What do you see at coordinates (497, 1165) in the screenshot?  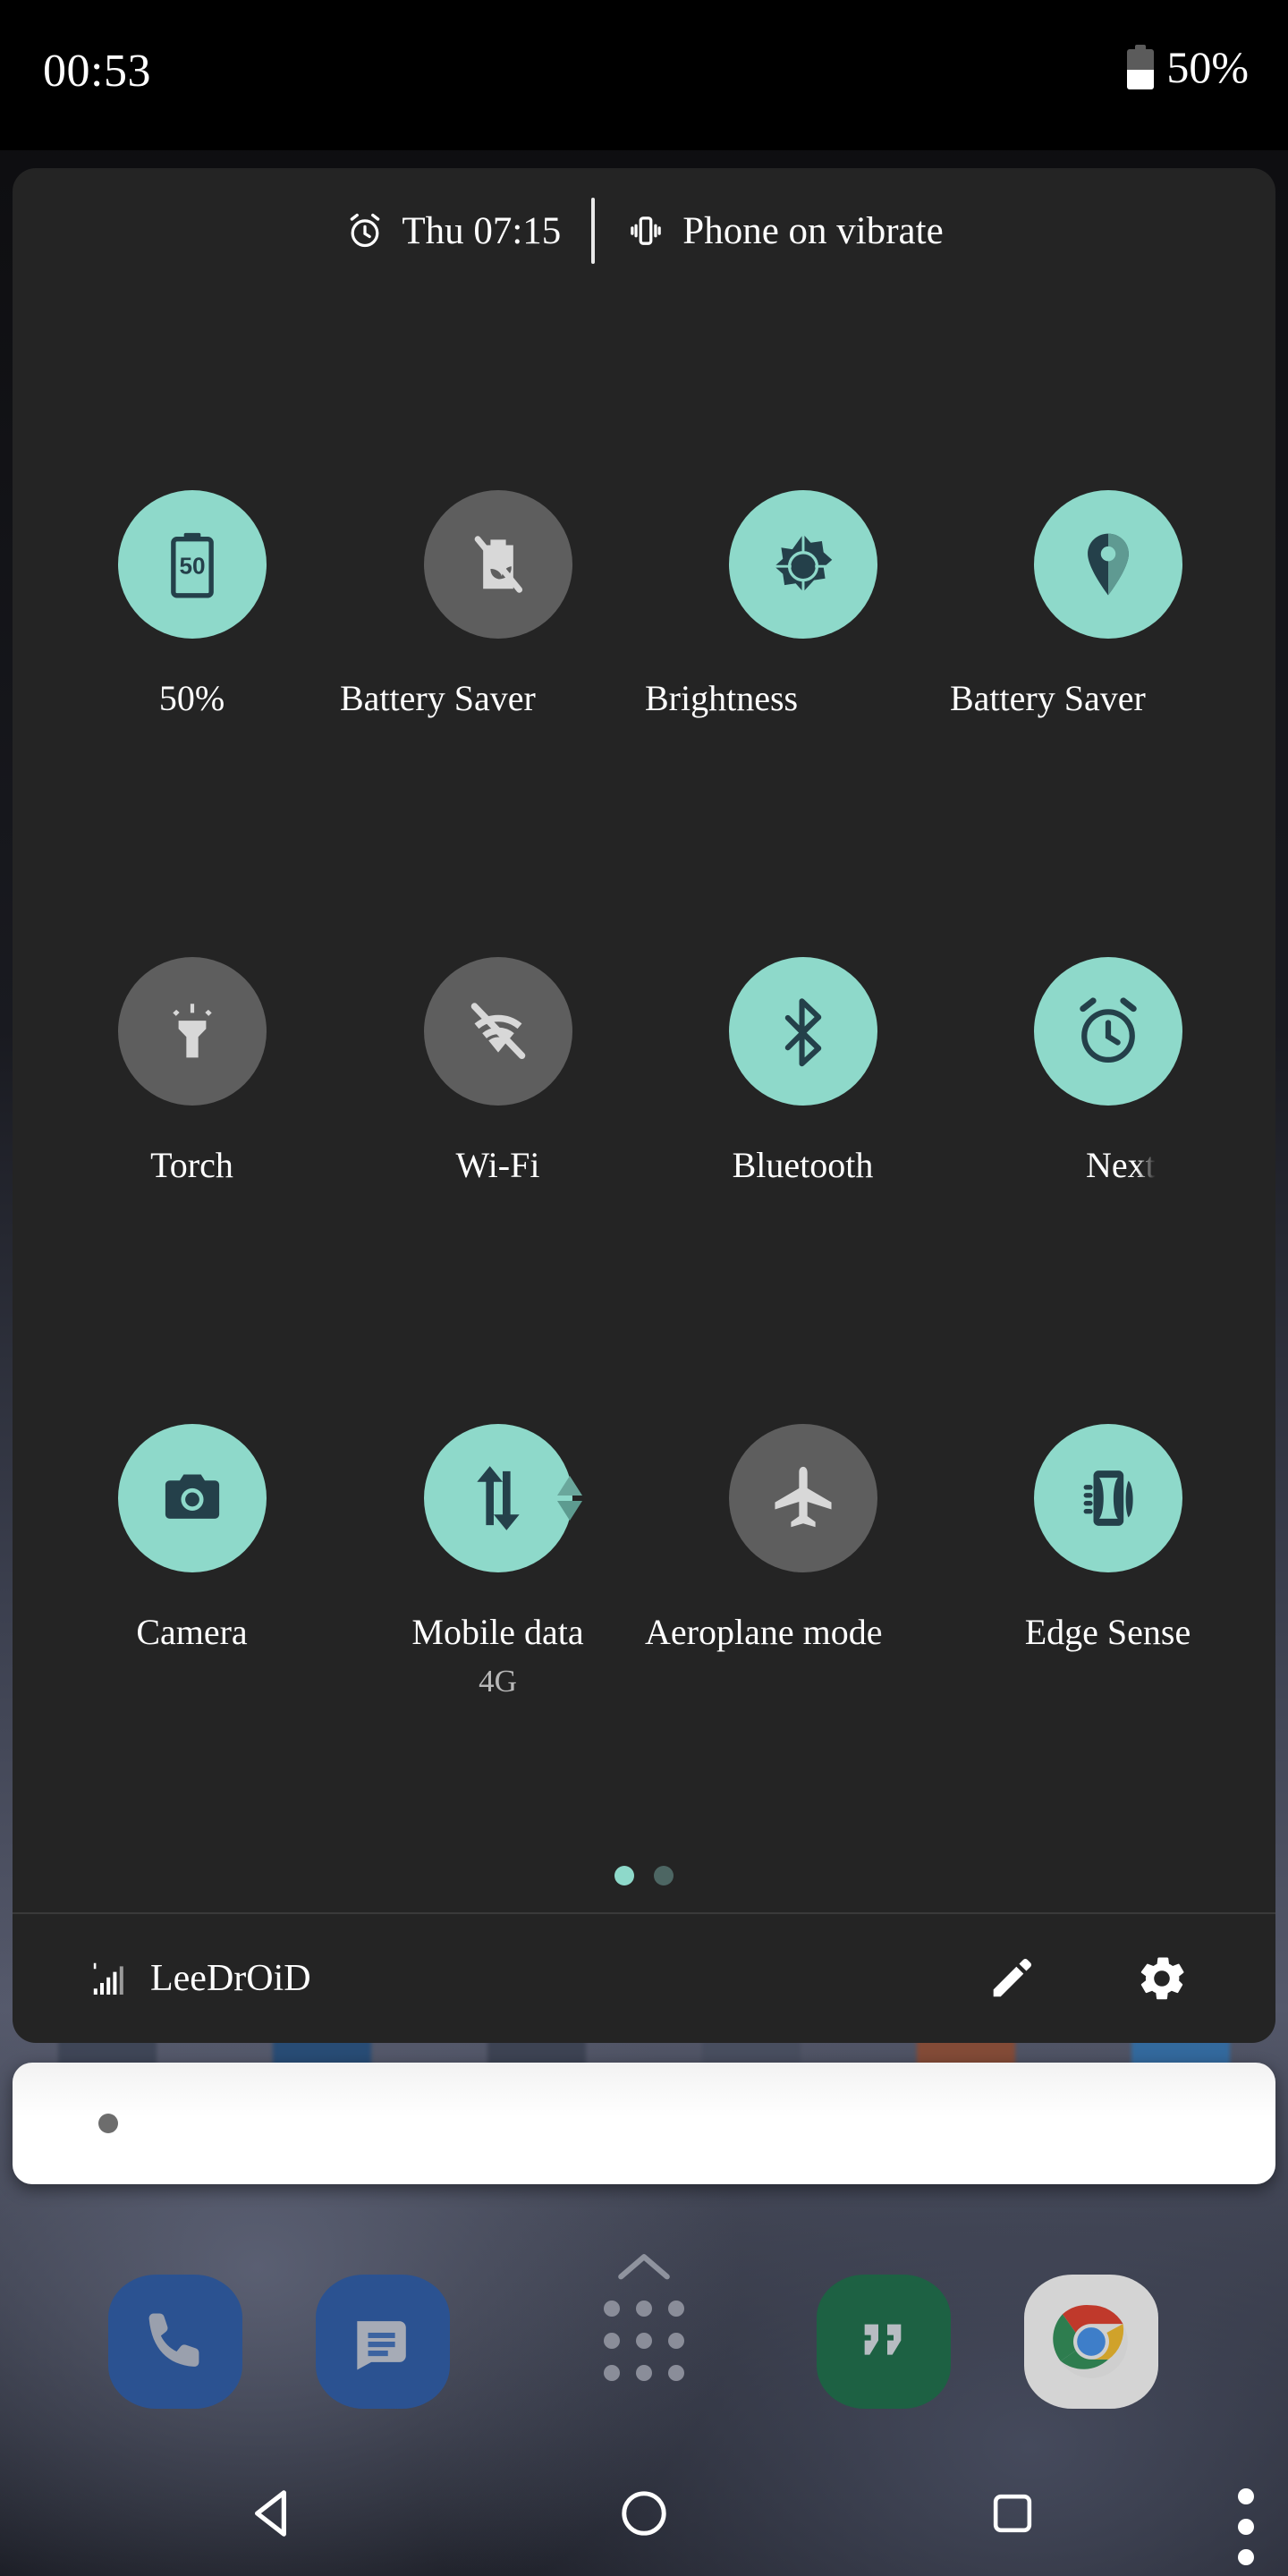 I see `tile-label: Wi-Fi` at bounding box center [497, 1165].